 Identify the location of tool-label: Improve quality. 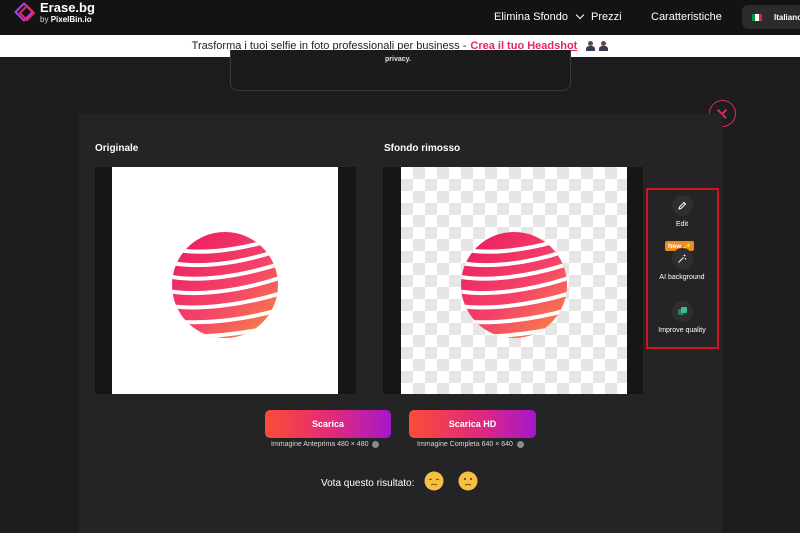
(682, 330).